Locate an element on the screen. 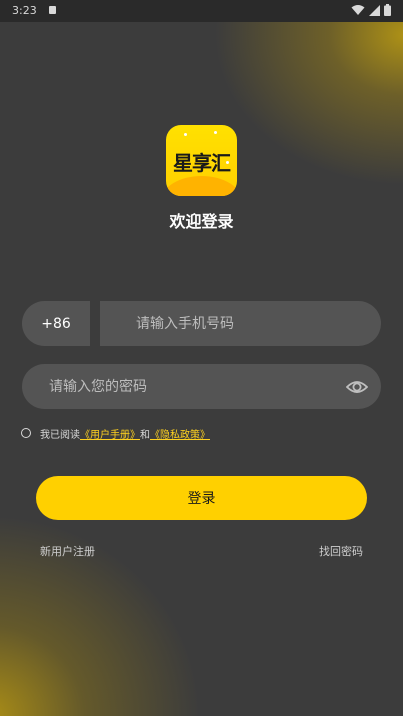 Image resolution: width=403 pixels, height=716 pixels. user-manual-link: 《用户手册》 is located at coordinates (110, 433).